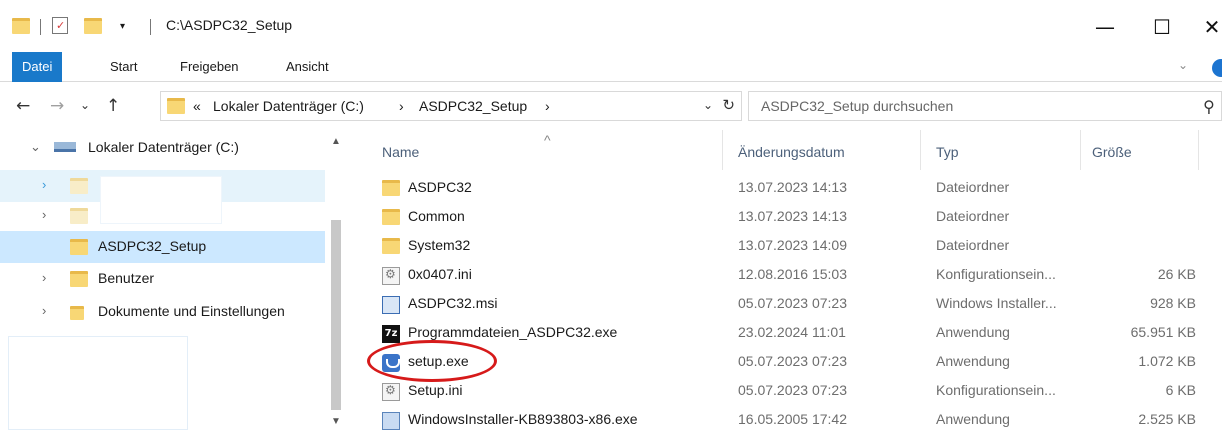 The width and height of the screenshot is (1222, 430). What do you see at coordinates (547, 140) in the screenshot?
I see `sort-ascending-icon: ^` at bounding box center [547, 140].